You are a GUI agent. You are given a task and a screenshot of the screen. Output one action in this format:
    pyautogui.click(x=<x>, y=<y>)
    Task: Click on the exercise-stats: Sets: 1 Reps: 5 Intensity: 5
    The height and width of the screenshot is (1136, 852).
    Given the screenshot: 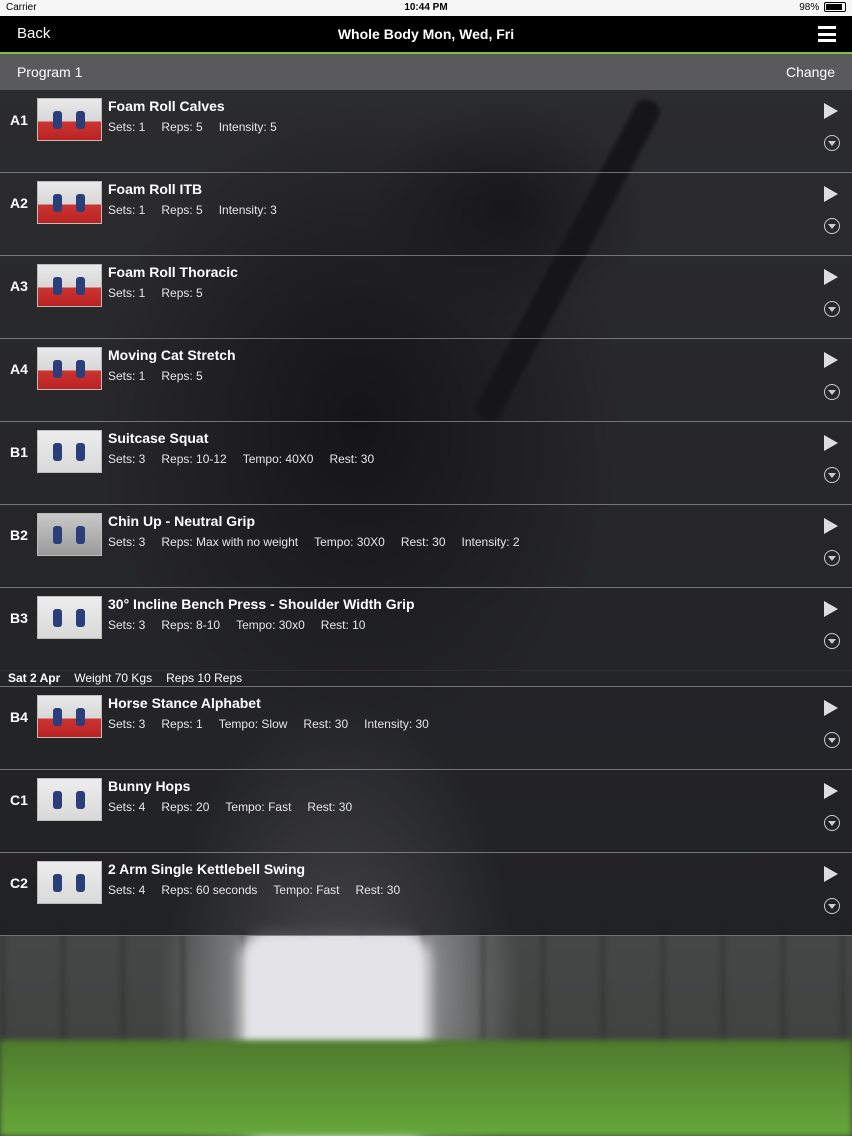 What is the action you would take?
    pyautogui.click(x=200, y=127)
    